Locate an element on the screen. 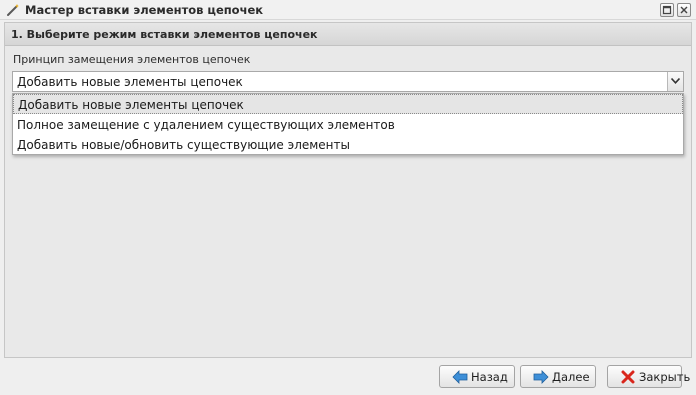  dropdown-trigger is located at coordinates (675, 81).